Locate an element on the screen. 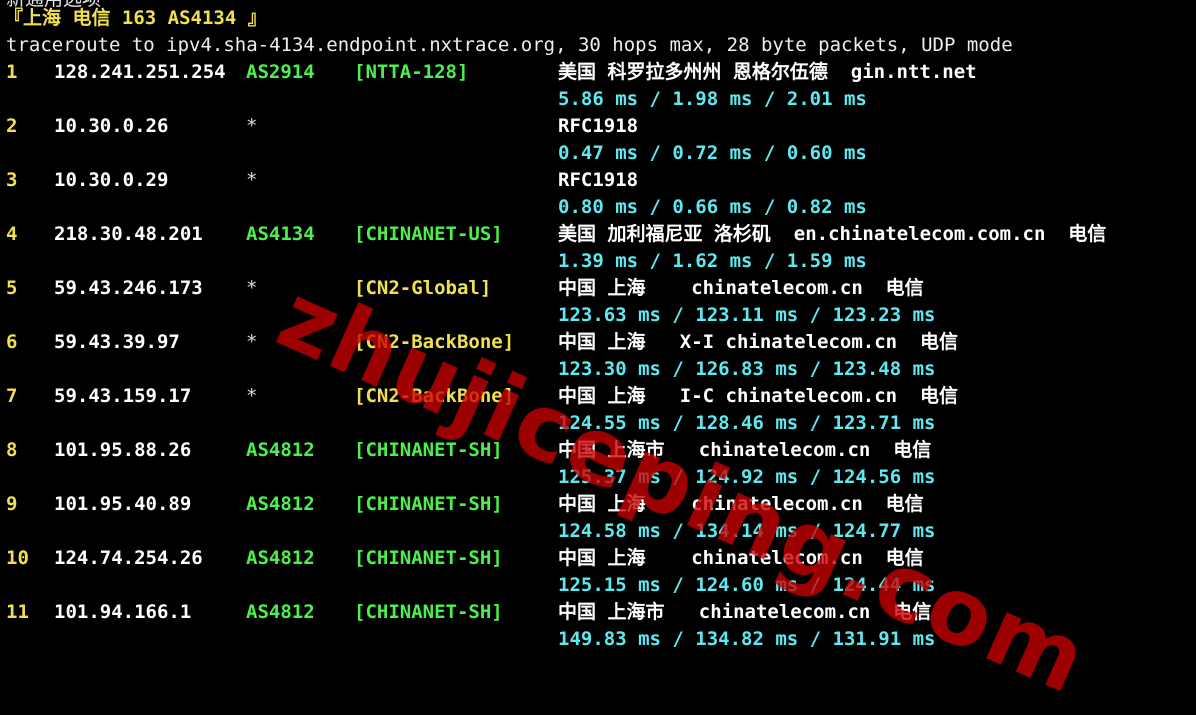 This screenshot has width=1196, height=715. hop-number: 5 is located at coordinates (12, 288).